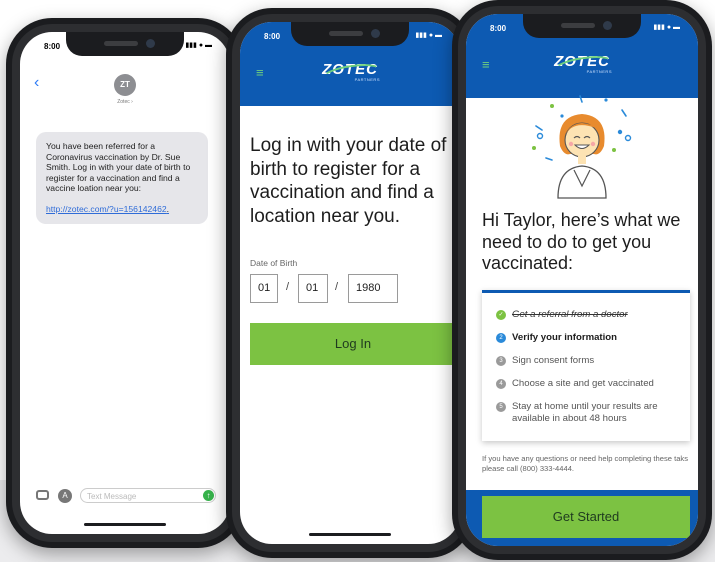 This screenshot has height=562, width=715. I want to click on message-link-row: http://zotec.com/?u=156142462., so click(122, 209).